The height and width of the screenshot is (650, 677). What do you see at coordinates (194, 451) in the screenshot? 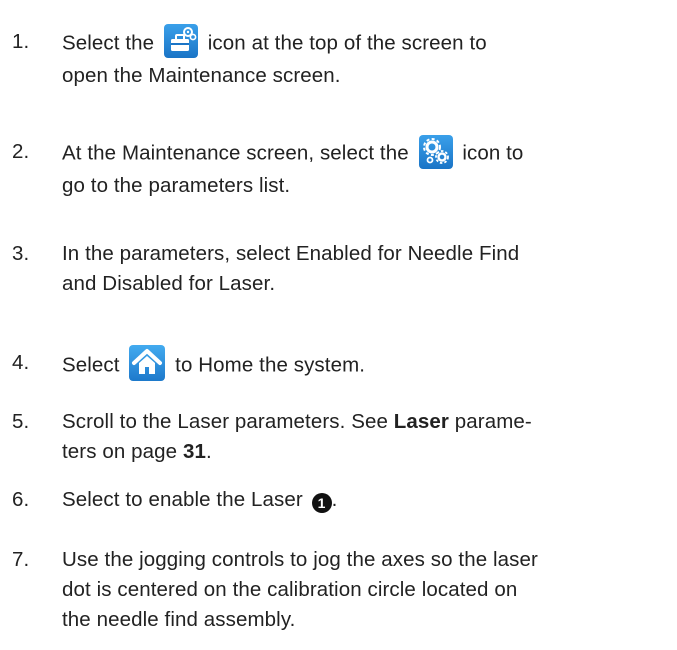
I see `page-reference: 31` at bounding box center [194, 451].